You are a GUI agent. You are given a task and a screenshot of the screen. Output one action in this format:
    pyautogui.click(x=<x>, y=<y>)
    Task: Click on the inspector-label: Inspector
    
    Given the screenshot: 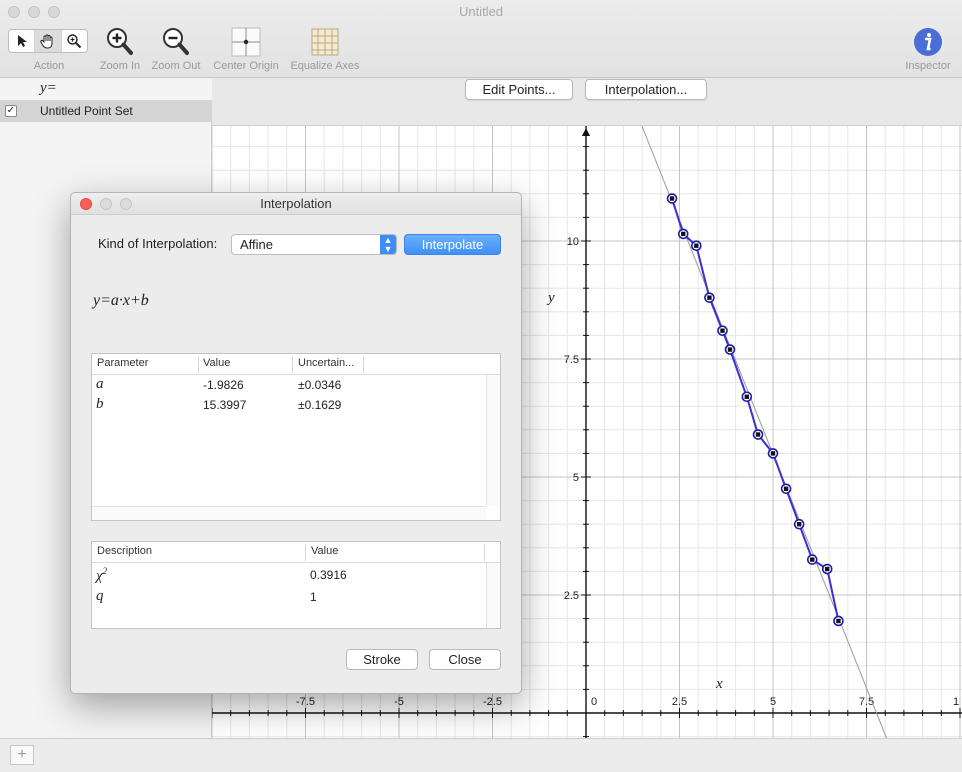 What is the action you would take?
    pyautogui.click(x=928, y=66)
    